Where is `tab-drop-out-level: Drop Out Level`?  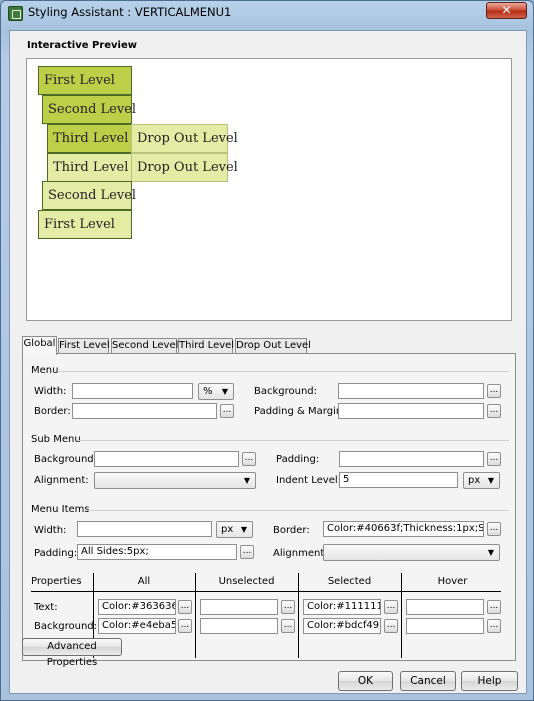 tab-drop-out-level: Drop Out Level is located at coordinates (273, 346).